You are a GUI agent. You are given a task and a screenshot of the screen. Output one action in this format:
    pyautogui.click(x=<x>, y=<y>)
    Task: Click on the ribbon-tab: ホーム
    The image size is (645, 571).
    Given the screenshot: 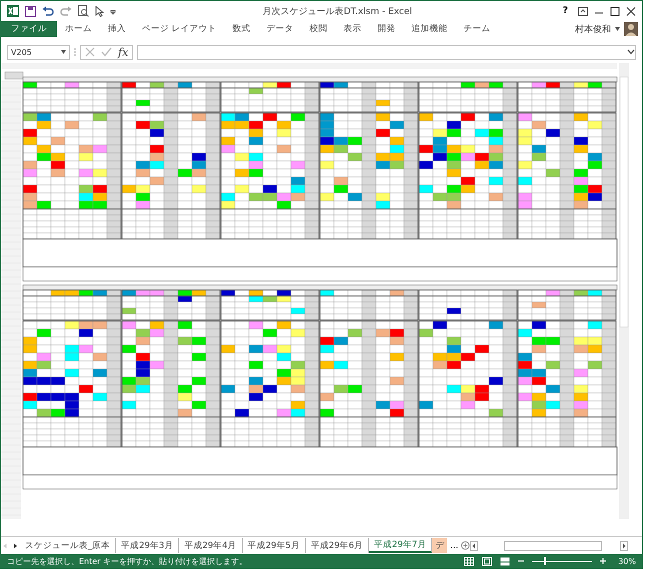 What is the action you would take?
    pyautogui.click(x=78, y=29)
    